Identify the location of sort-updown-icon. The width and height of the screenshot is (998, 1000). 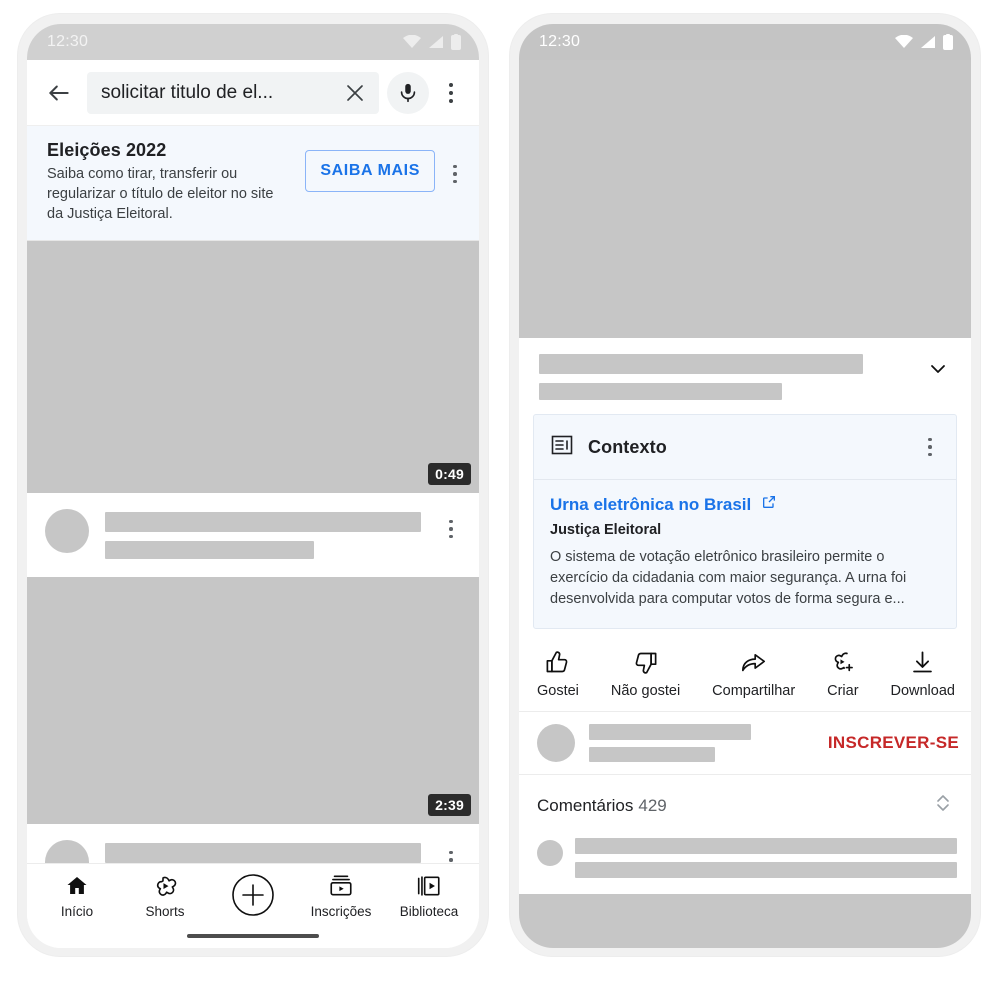
(943, 805).